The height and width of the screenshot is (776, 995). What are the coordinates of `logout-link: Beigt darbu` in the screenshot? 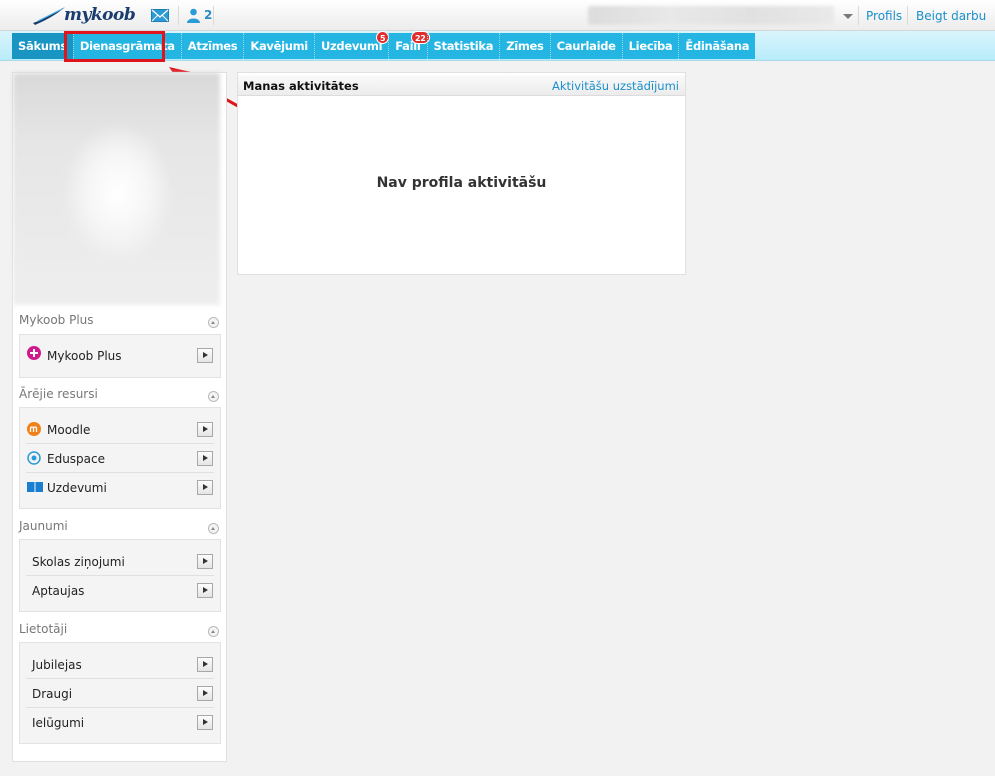 It's located at (951, 16).